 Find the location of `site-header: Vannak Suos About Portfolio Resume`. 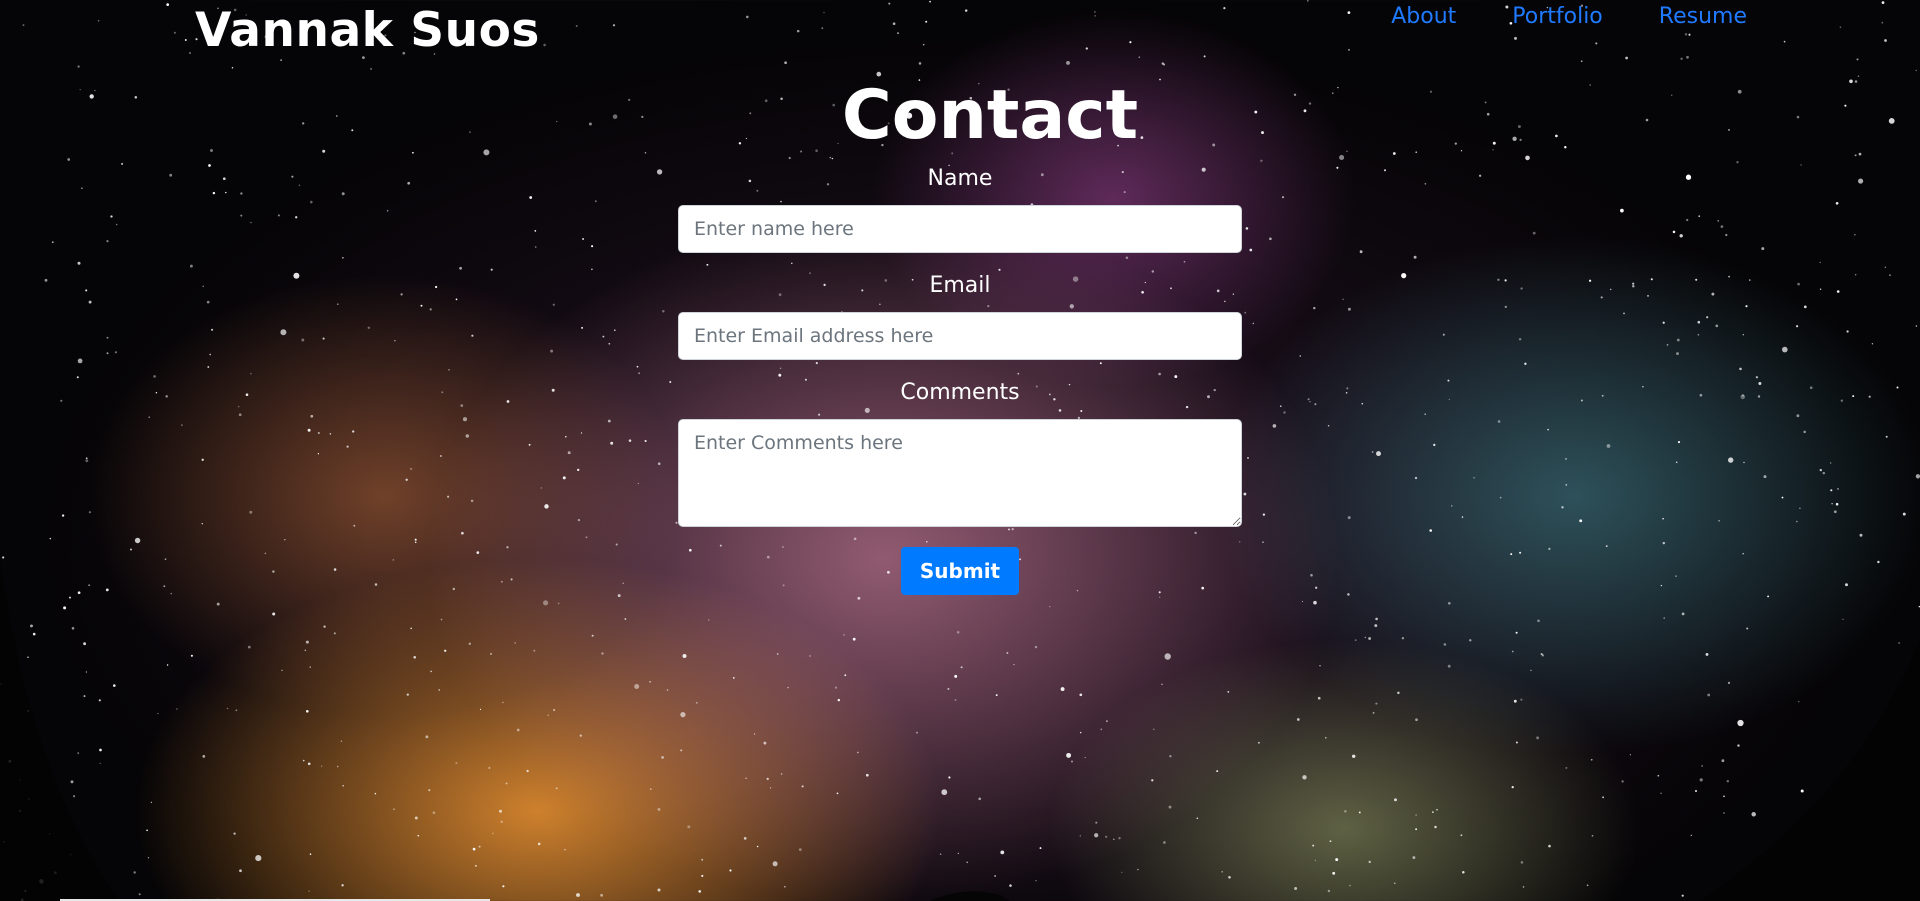

site-header: Vannak Suos About Portfolio Resume is located at coordinates (960, 30).